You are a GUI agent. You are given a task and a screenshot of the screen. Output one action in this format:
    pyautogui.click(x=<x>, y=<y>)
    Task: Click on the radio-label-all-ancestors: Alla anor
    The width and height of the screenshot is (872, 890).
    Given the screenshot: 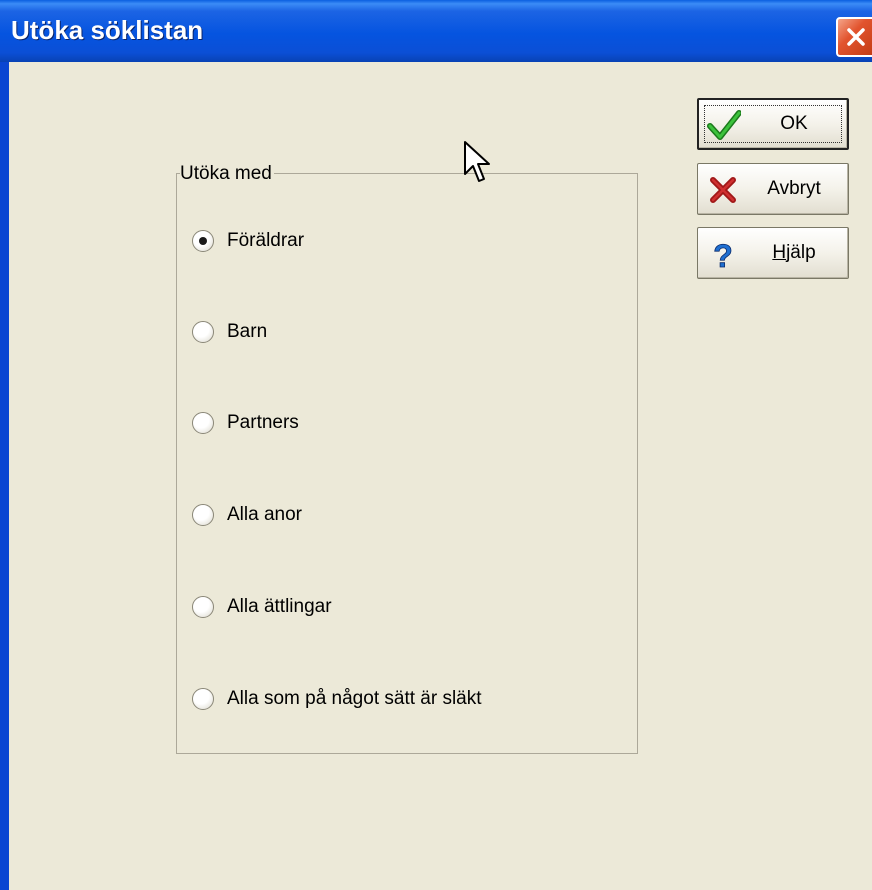 What is the action you would take?
    pyautogui.click(x=264, y=514)
    